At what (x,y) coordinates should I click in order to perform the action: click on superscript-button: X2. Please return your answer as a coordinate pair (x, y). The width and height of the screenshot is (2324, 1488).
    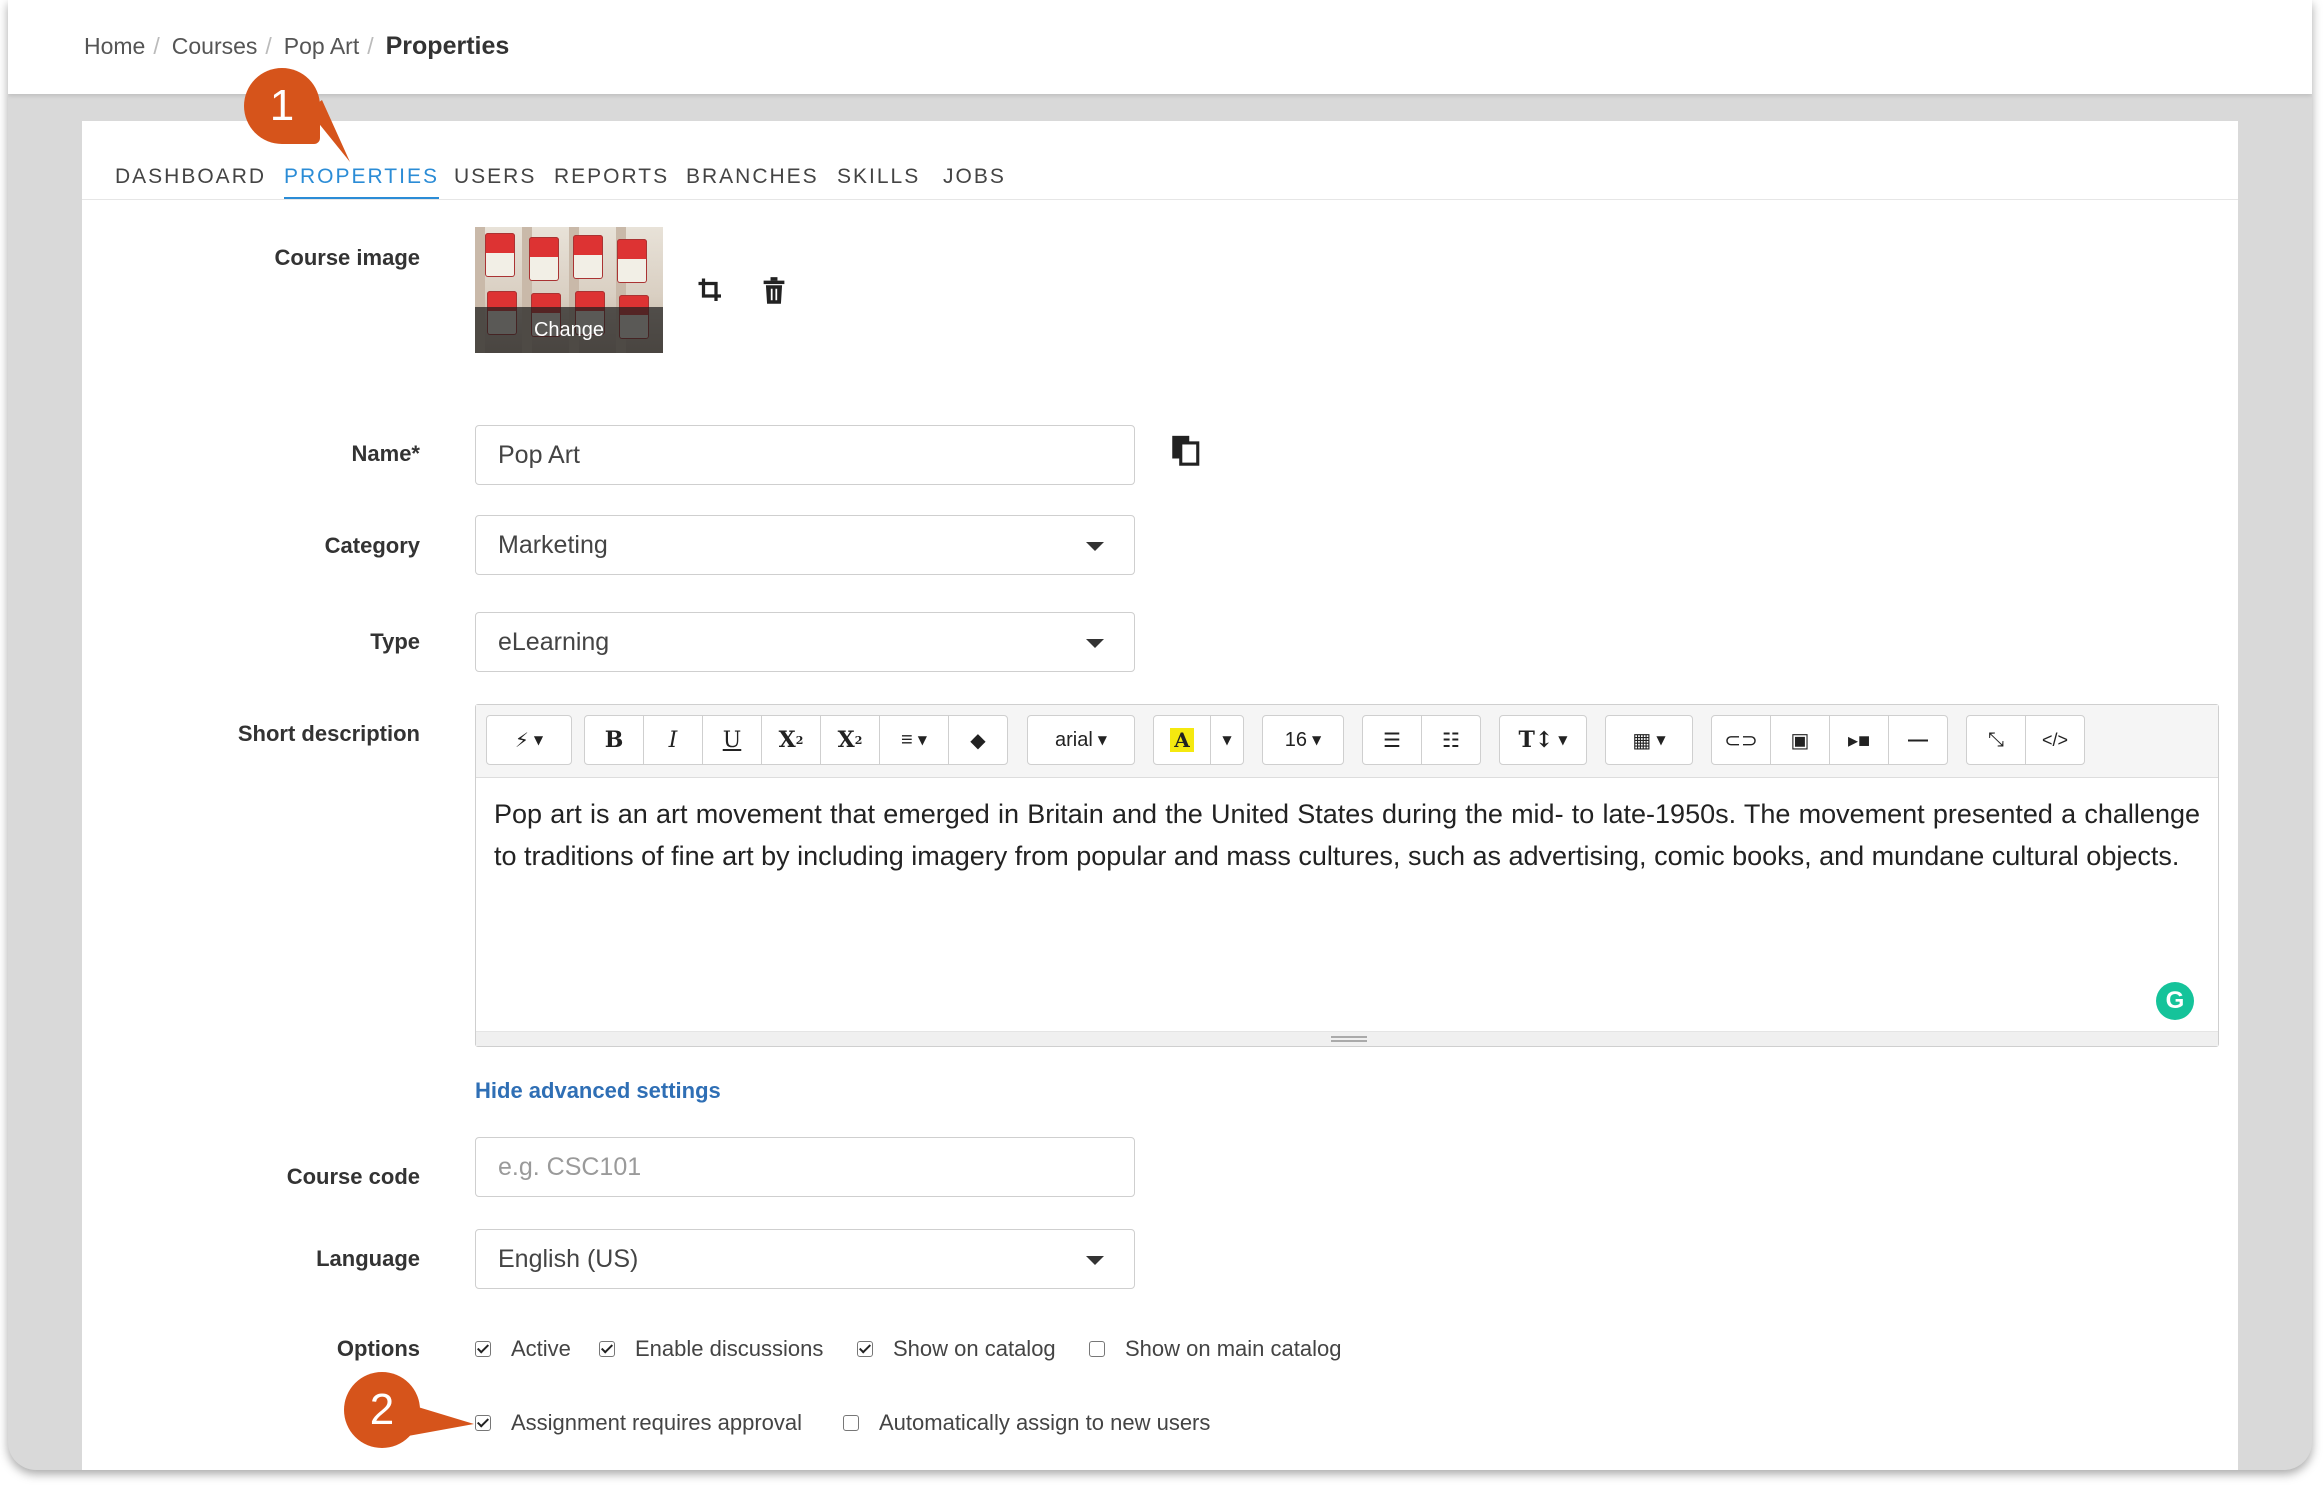
    Looking at the image, I should click on (791, 740).